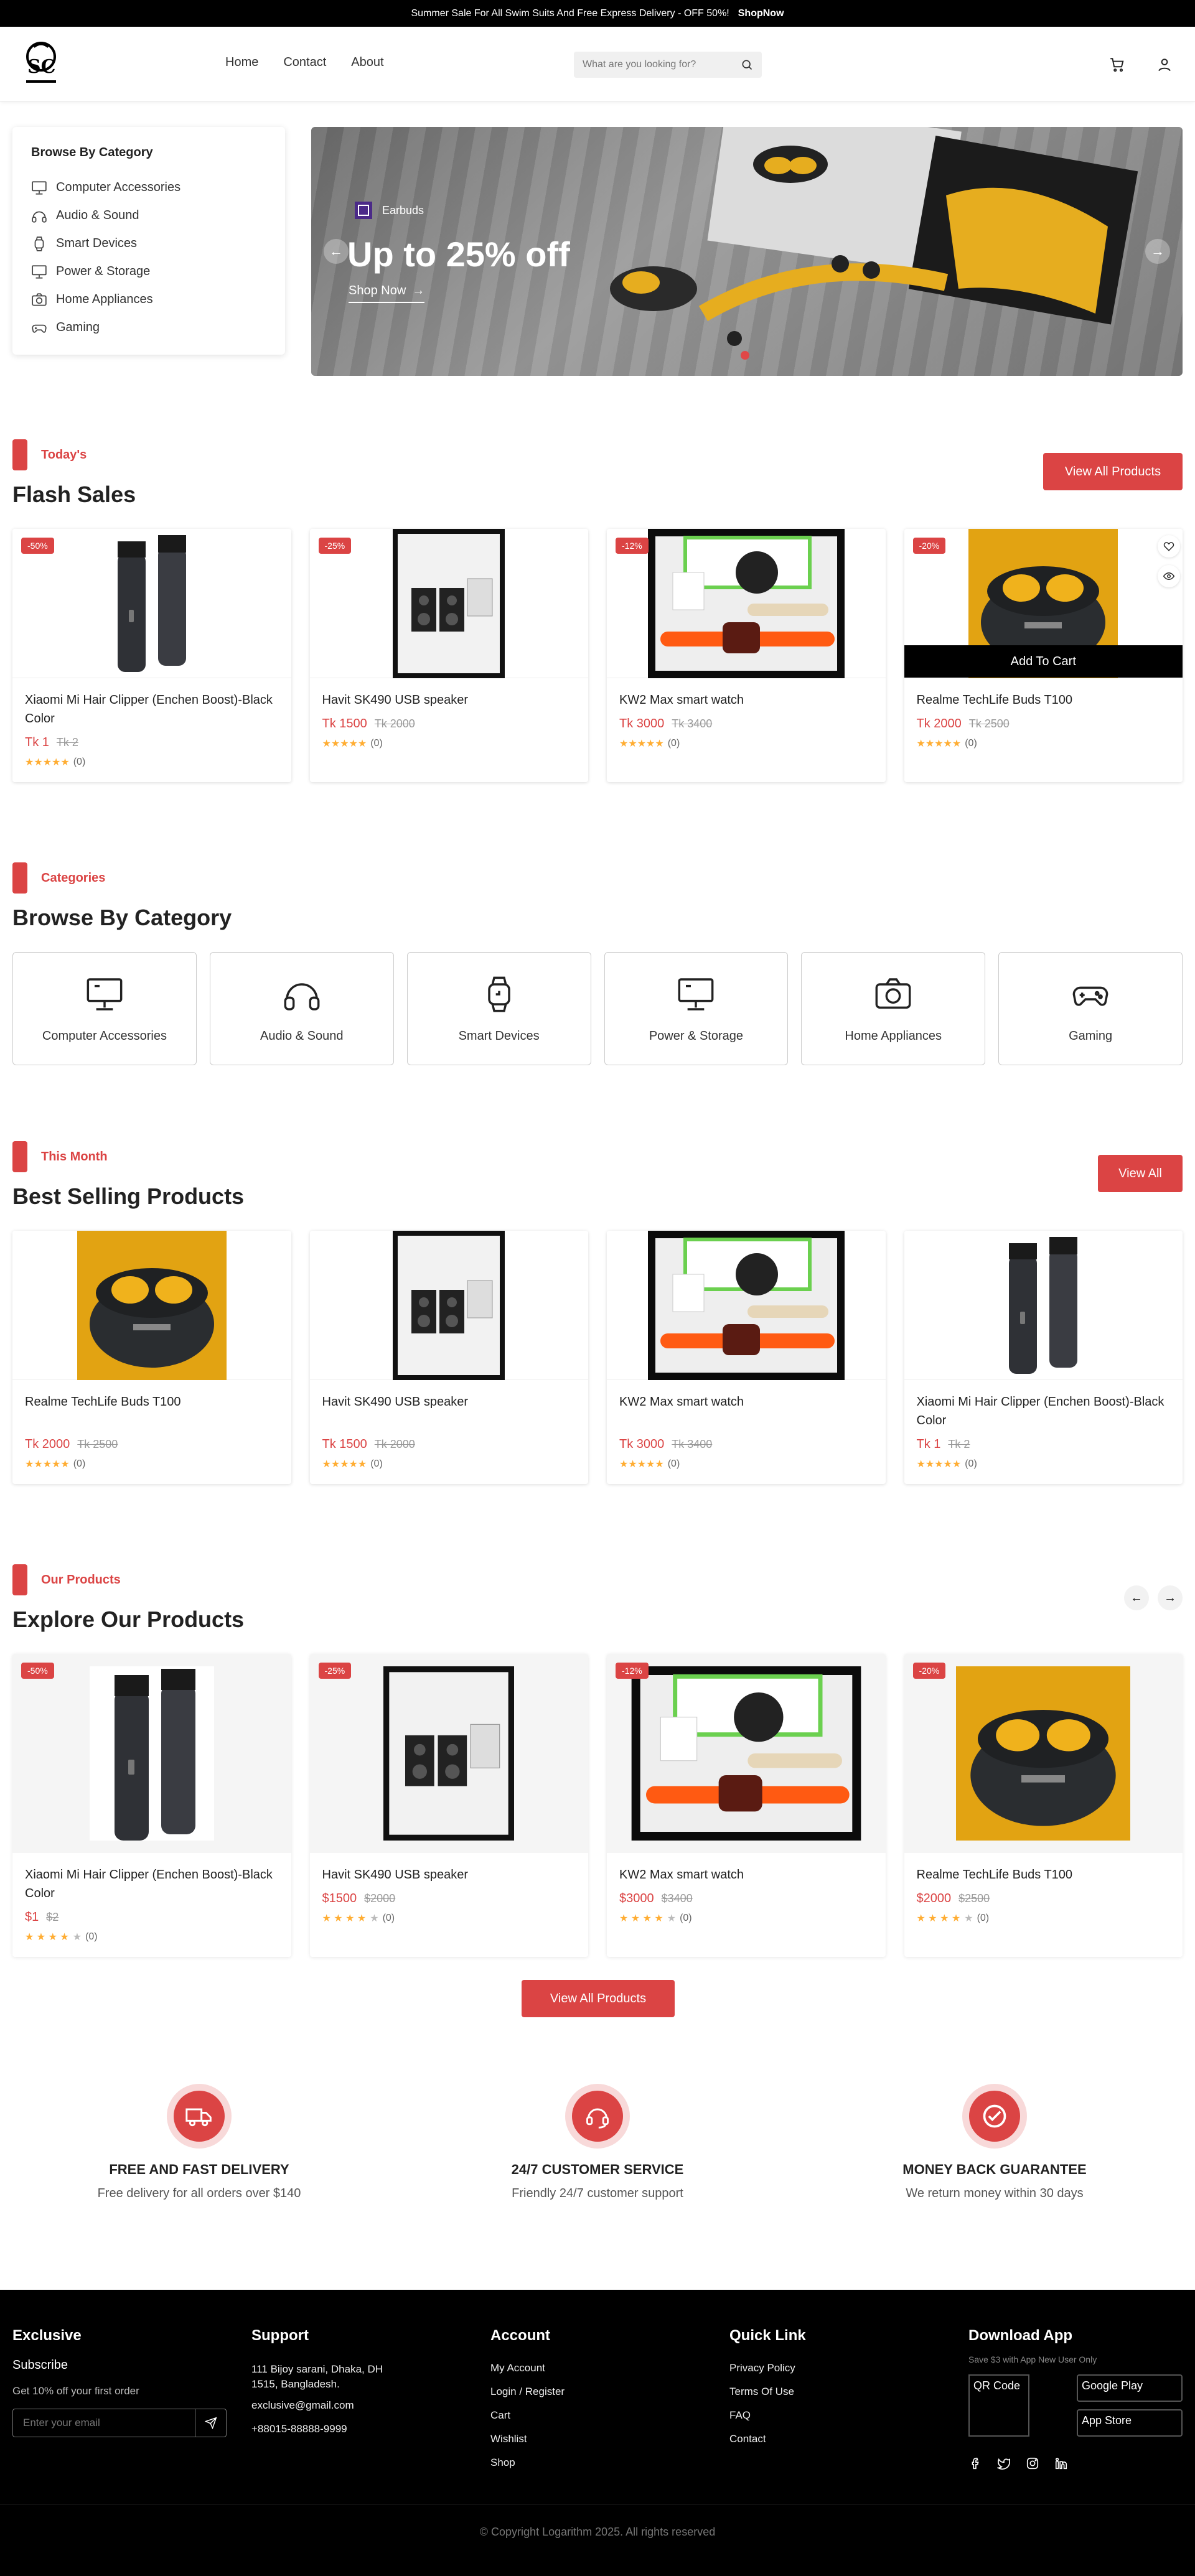 The width and height of the screenshot is (1195, 2576). I want to click on wishlist-button, so click(1169, 546).